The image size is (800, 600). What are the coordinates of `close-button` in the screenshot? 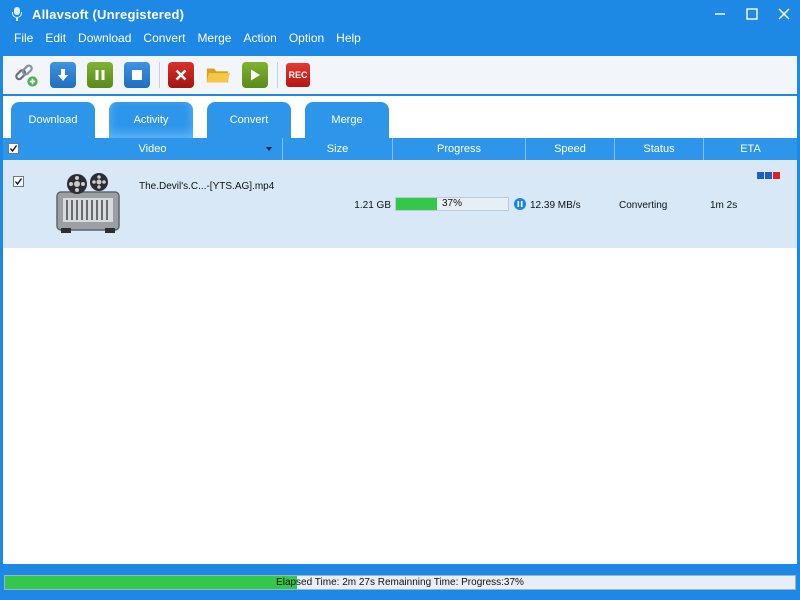 It's located at (784, 14).